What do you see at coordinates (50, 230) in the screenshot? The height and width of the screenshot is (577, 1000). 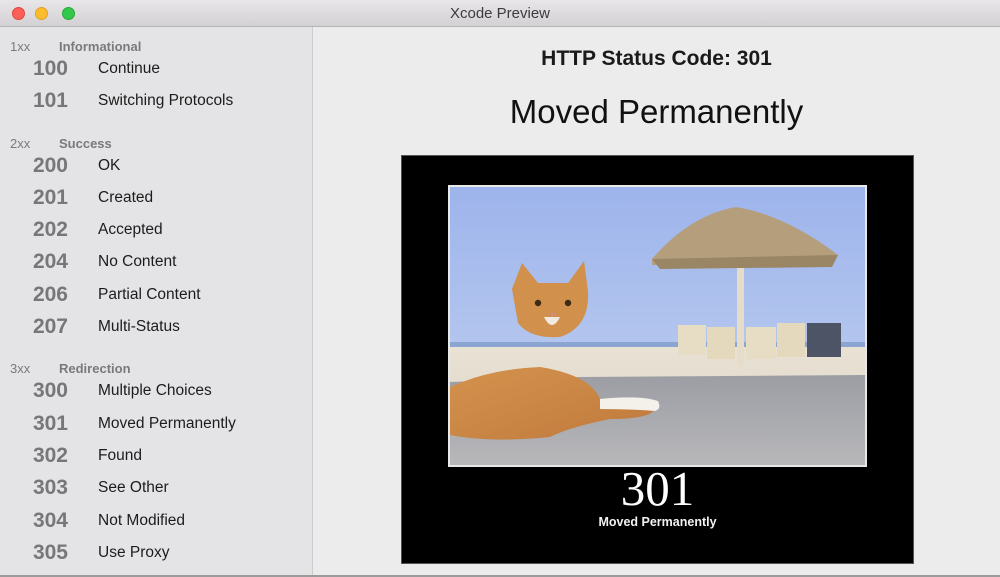 I see `item-code: 202` at bounding box center [50, 230].